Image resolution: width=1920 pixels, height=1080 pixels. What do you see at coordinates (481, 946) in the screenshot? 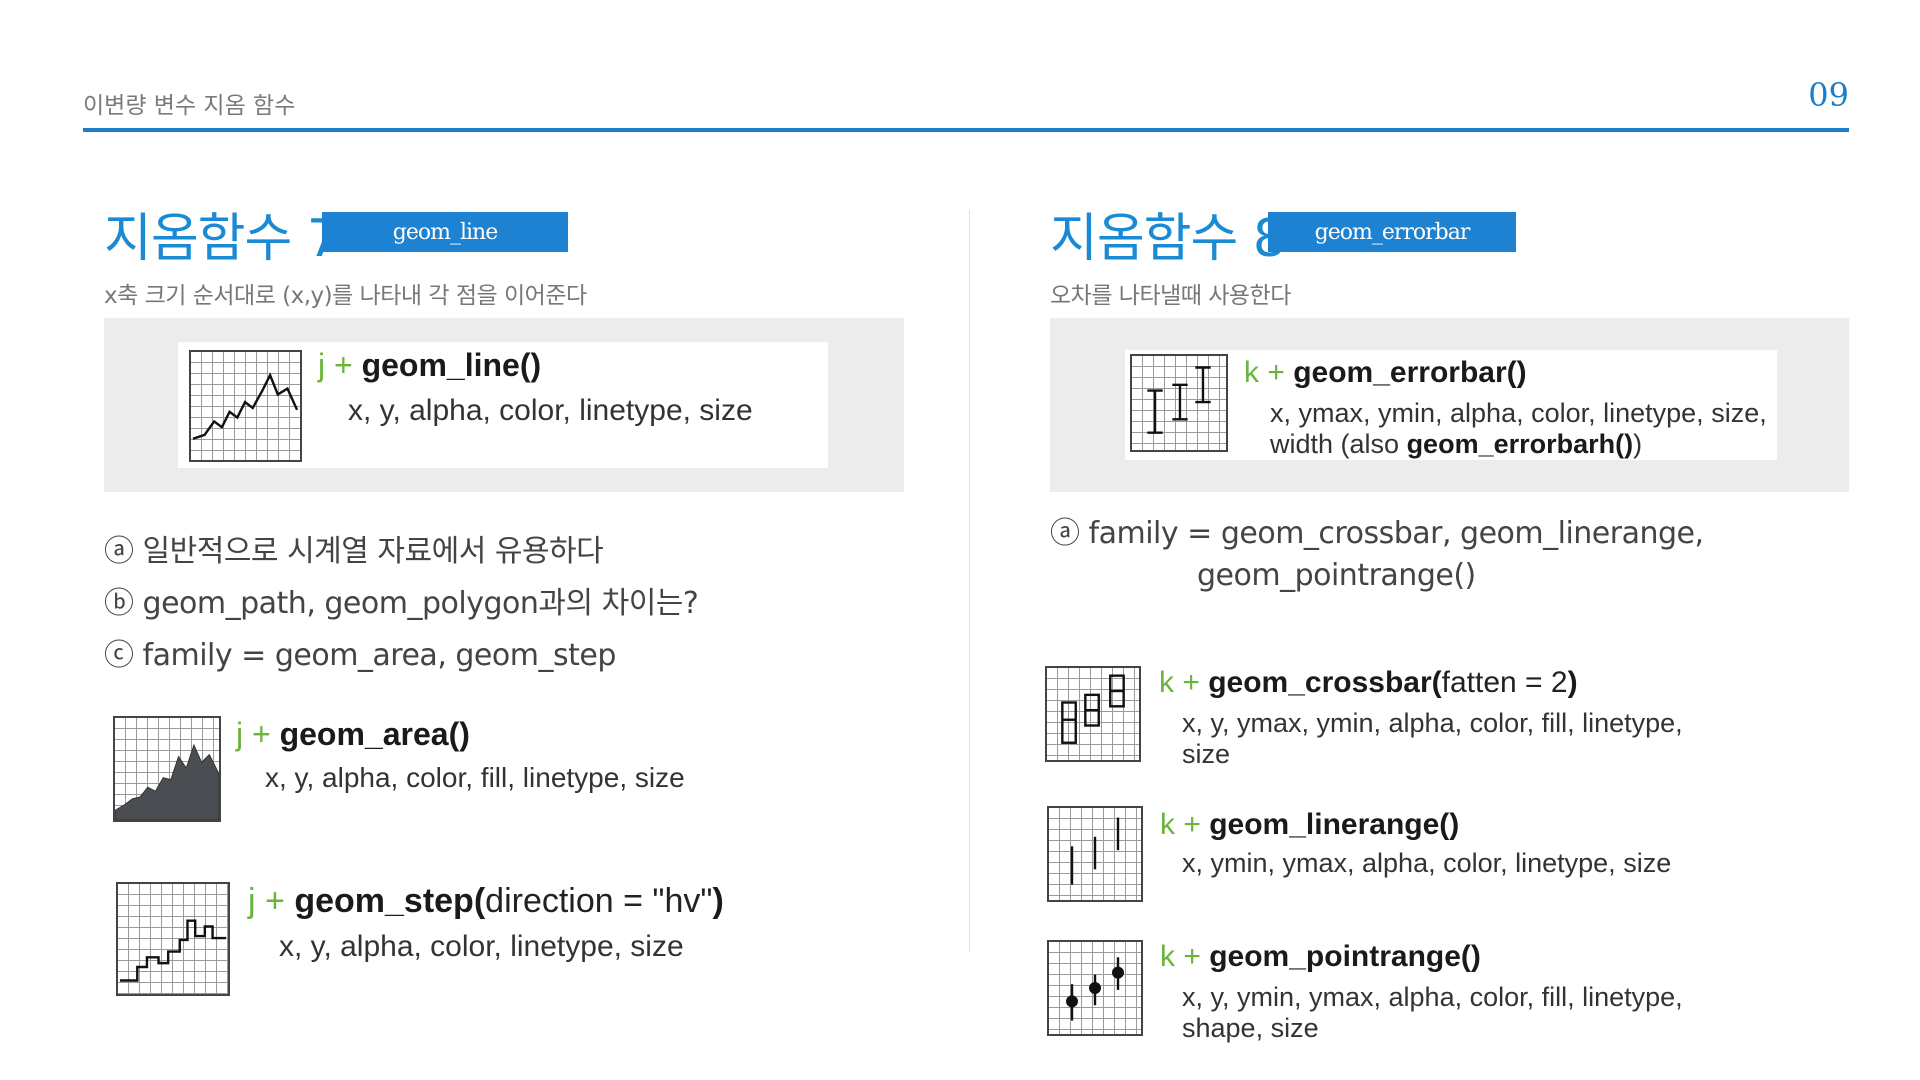
I see `step-func-args: x, y, alpha, color, linetype, size` at bounding box center [481, 946].